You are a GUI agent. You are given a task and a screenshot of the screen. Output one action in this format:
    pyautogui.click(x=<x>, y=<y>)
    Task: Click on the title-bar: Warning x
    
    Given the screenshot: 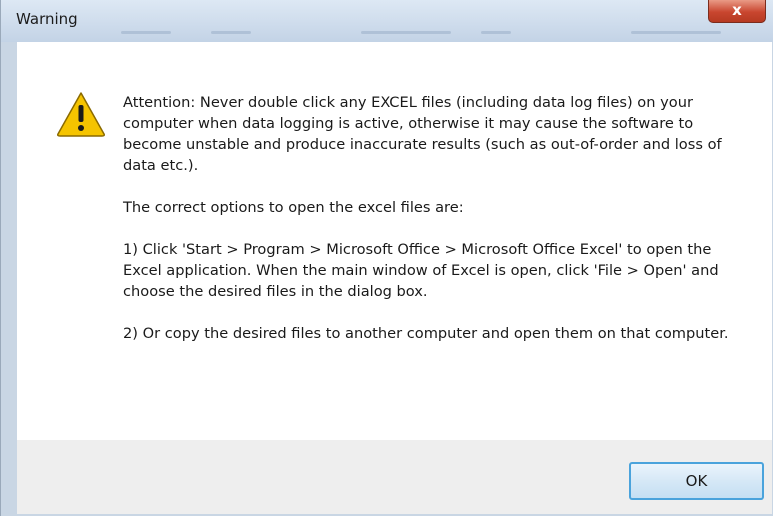 What is the action you would take?
    pyautogui.click(x=387, y=21)
    